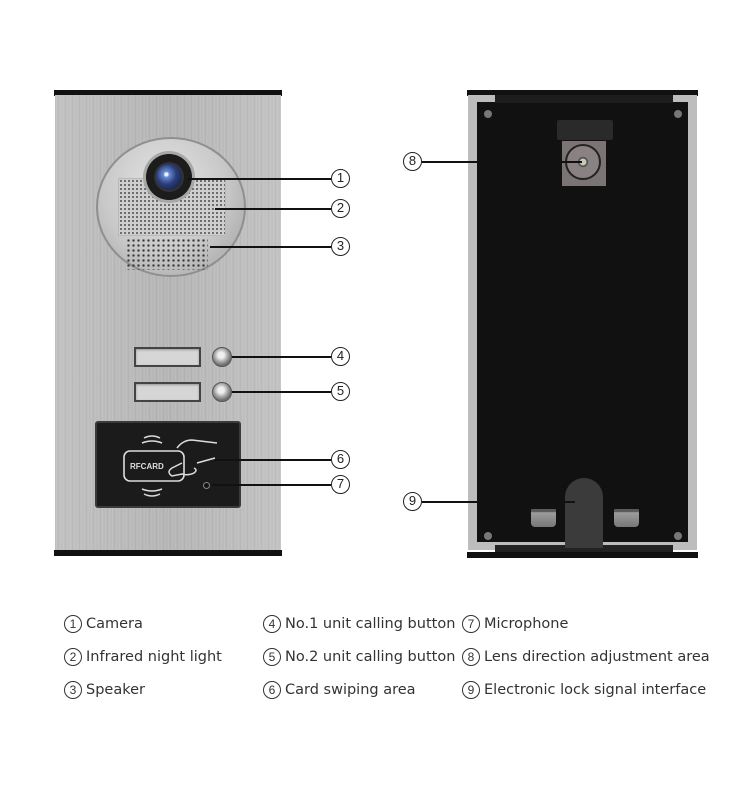 This screenshot has width=750, height=800. Describe the element at coordinates (167, 254) in the screenshot. I see `speaker-grille` at that location.